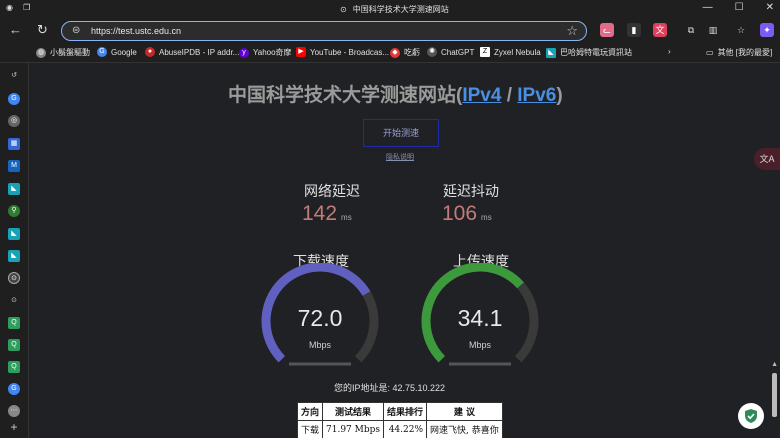  I want to click on shield-check-icon, so click(751, 415).